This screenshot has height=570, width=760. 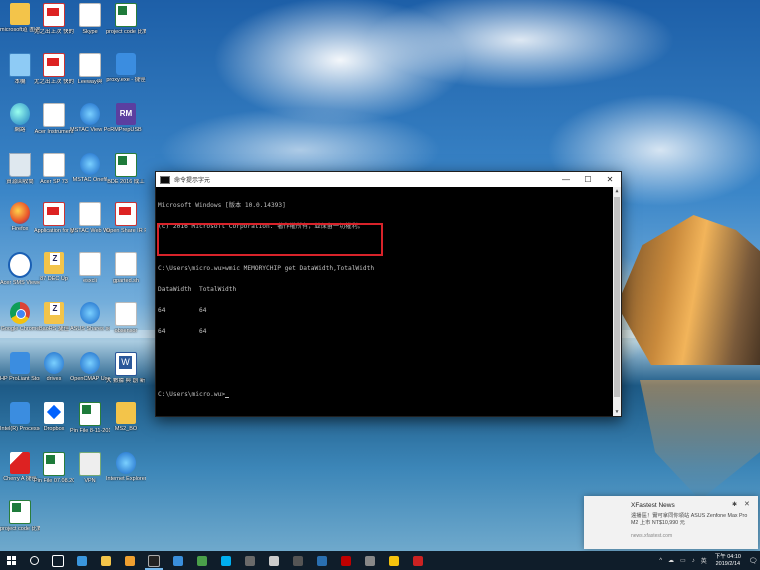 I want to click on tray-ime-icon: 英, so click(x=704, y=560).